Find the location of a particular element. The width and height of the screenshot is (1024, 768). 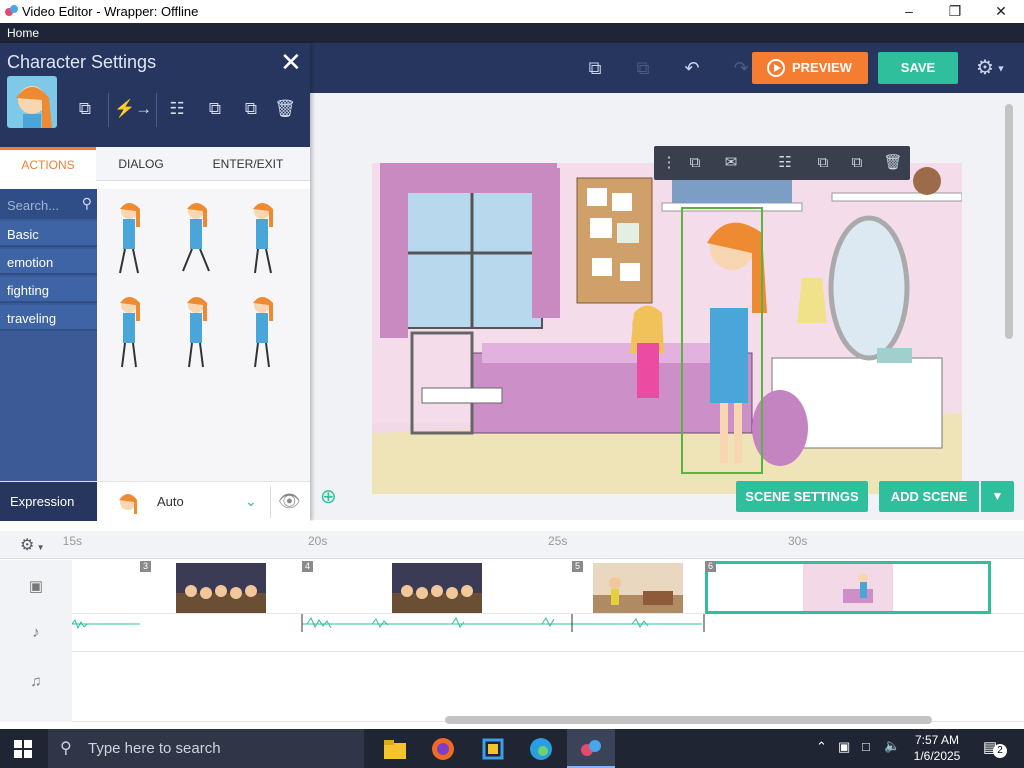

search-input: Search... ⚲ is located at coordinates (48, 204).